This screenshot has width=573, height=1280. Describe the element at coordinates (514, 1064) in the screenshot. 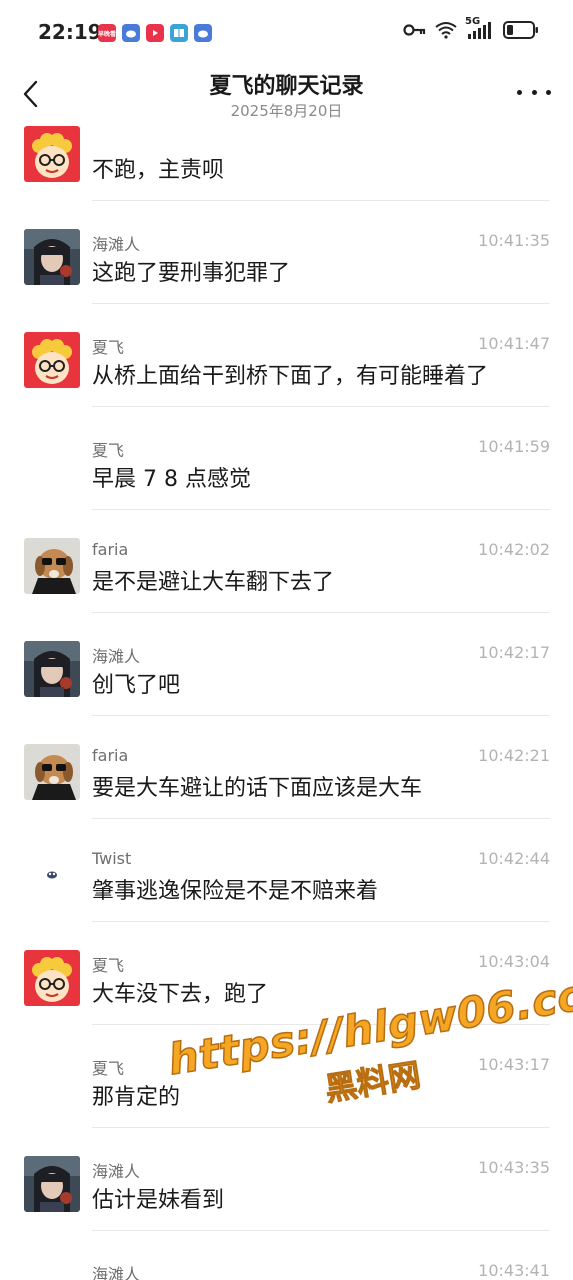

I see `message-timestamp: 10:43:17` at that location.